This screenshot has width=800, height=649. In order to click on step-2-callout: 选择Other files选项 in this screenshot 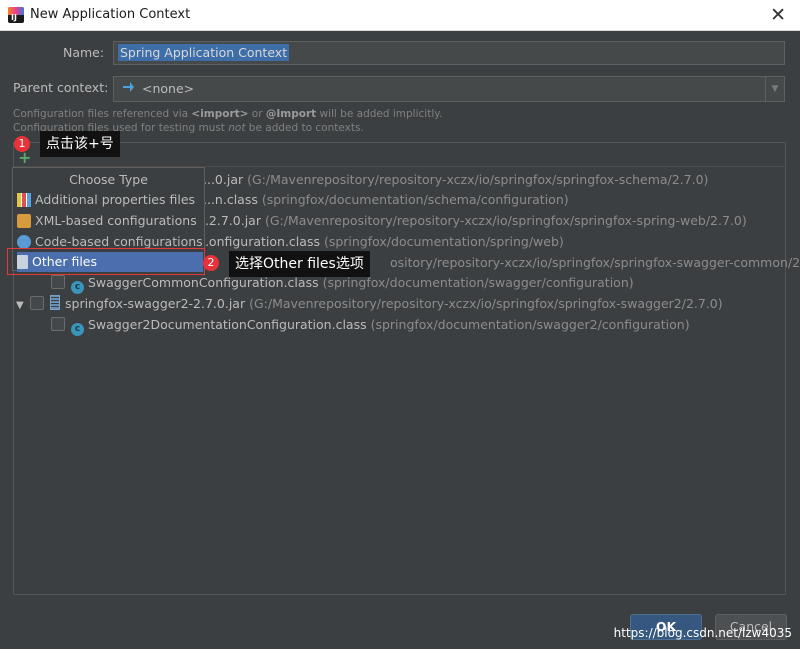, I will do `click(299, 264)`.